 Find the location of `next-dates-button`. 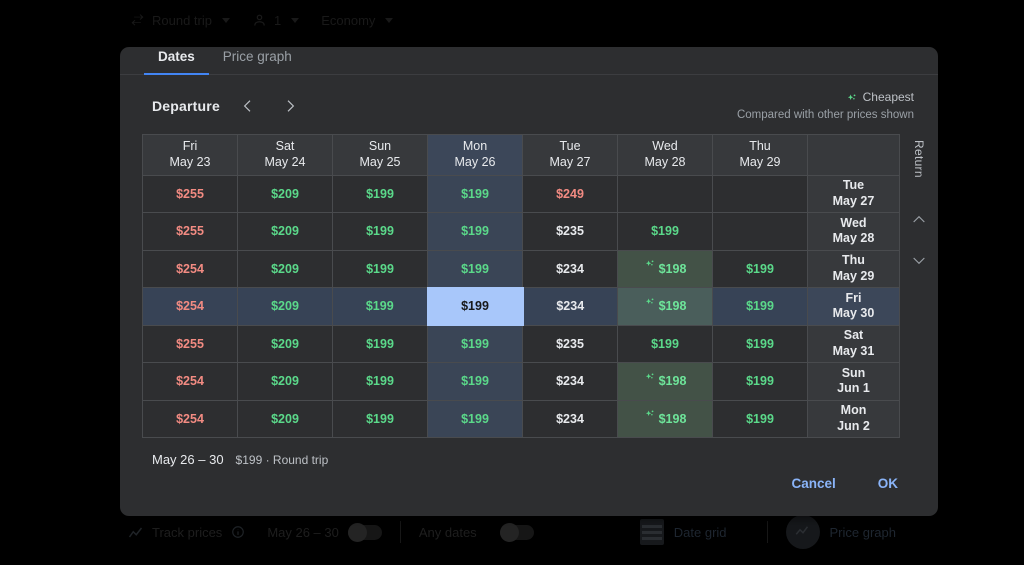

next-dates-button is located at coordinates (290, 106).